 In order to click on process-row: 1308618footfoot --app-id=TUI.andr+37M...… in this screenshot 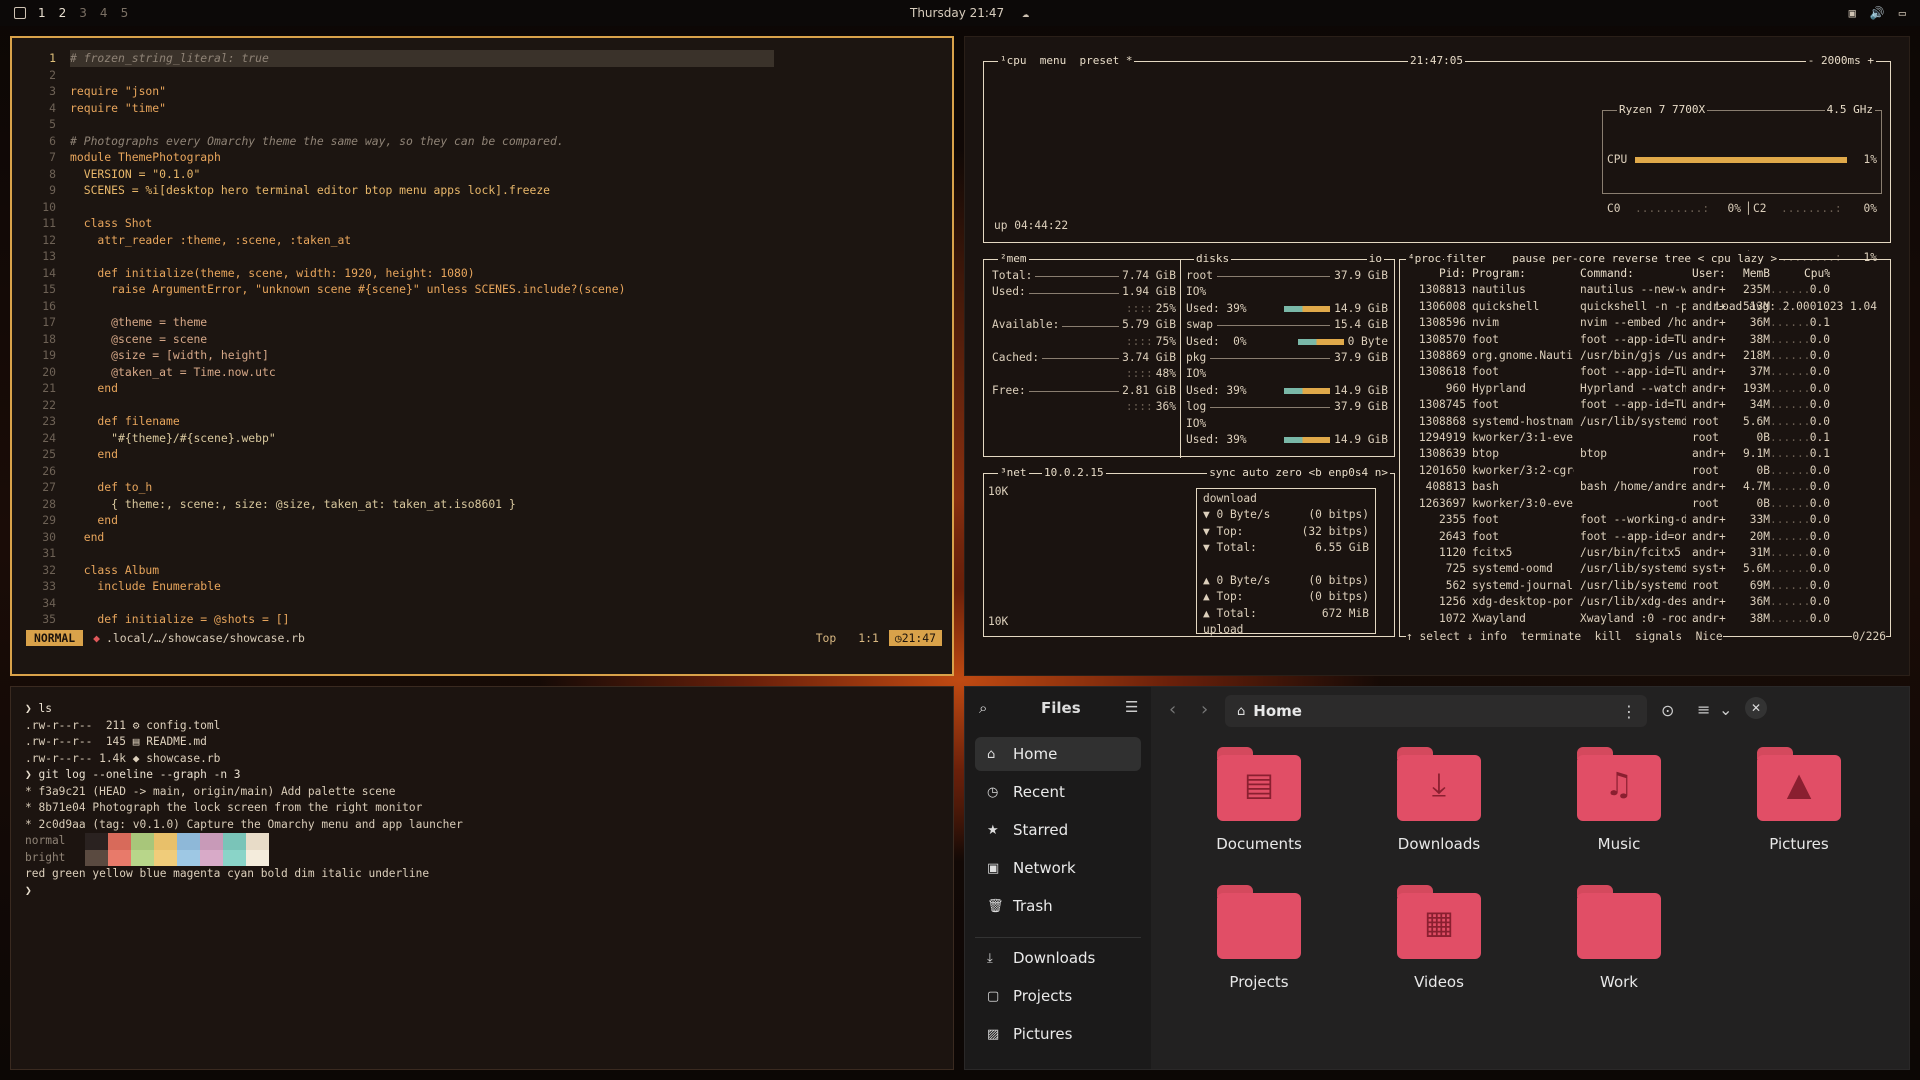, I will do `click(1645, 372)`.